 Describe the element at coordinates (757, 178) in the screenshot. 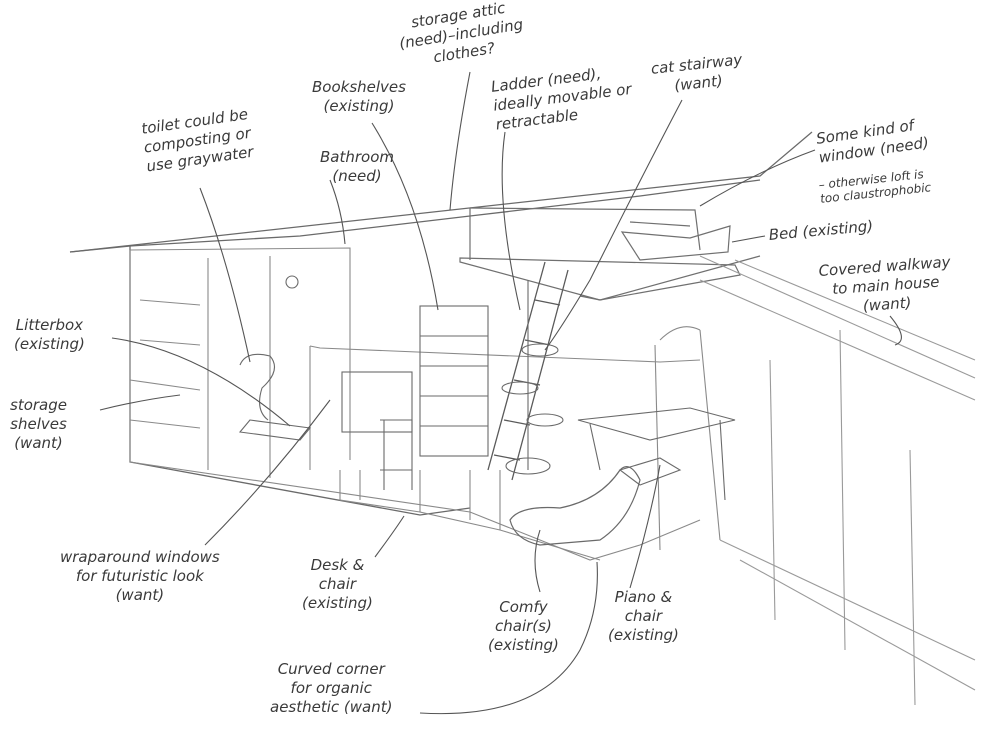

I see `leader-window` at that location.